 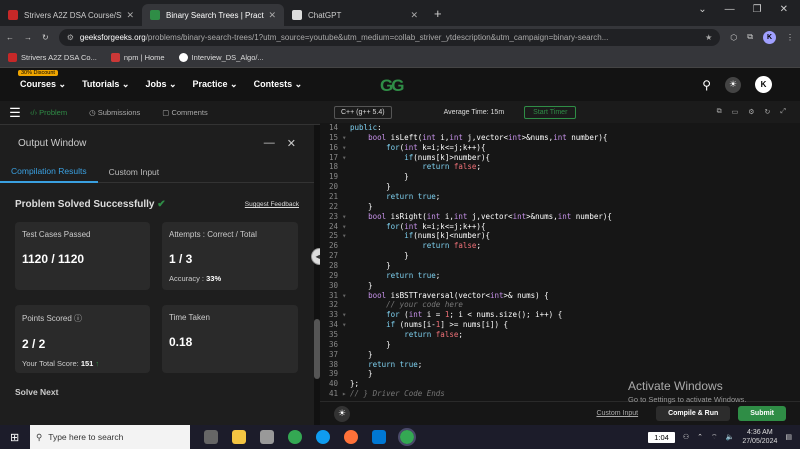 I want to click on vscode-icon, so click(x=379, y=437).